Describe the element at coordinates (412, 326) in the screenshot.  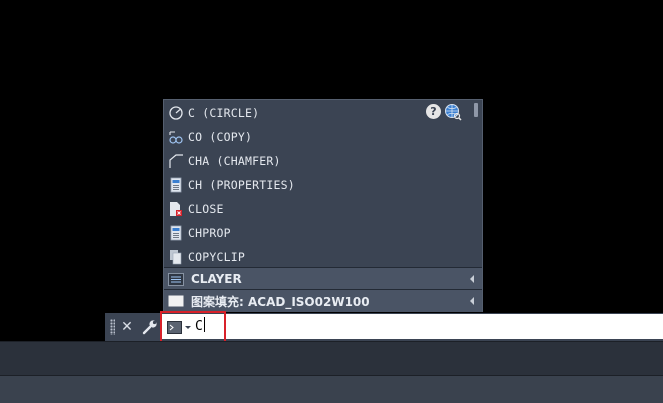
I see `command-input: C` at that location.